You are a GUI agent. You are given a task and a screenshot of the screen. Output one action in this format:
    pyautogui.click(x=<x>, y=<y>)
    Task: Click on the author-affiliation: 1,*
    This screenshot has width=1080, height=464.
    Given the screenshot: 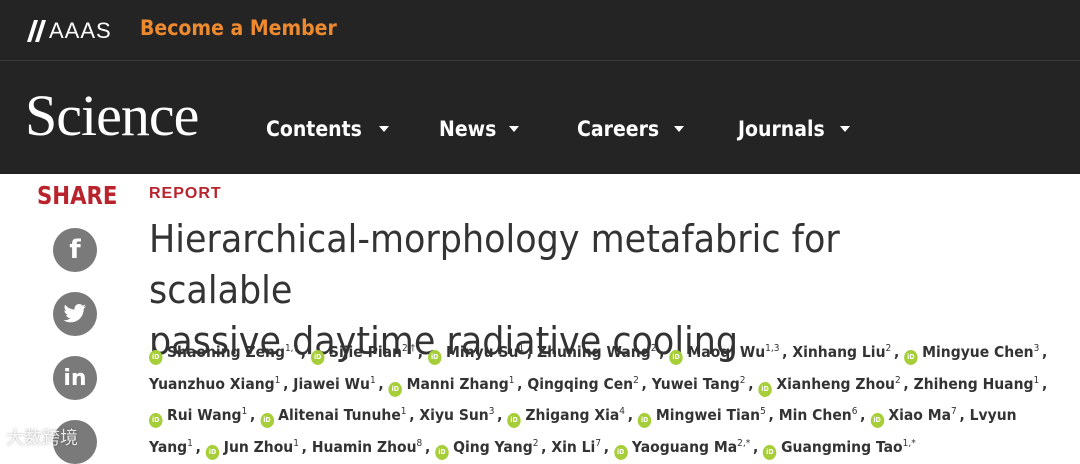 What is the action you would take?
    pyautogui.click(x=909, y=443)
    